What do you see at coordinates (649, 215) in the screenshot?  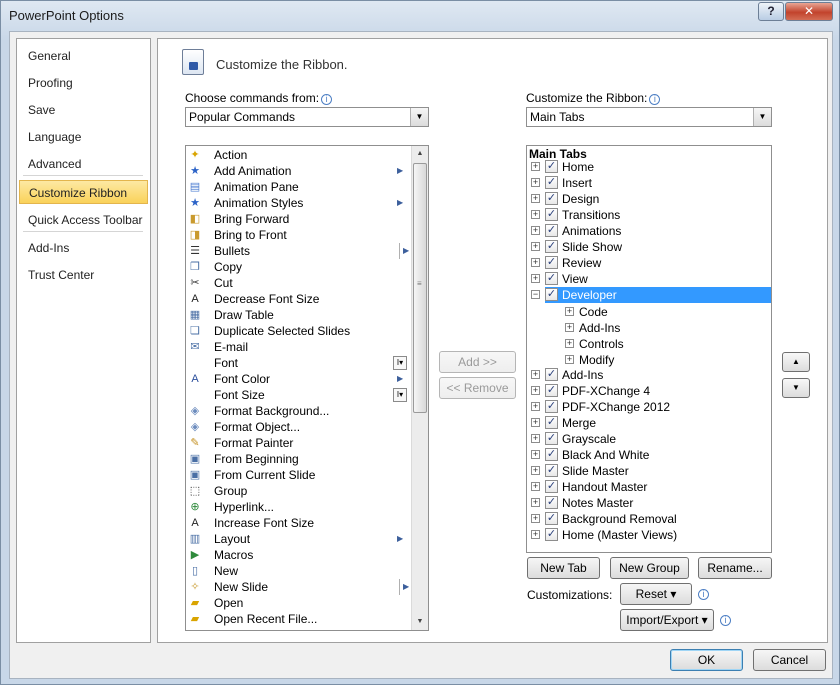 I see `tree-item-transitions: + ✓ Transitions` at bounding box center [649, 215].